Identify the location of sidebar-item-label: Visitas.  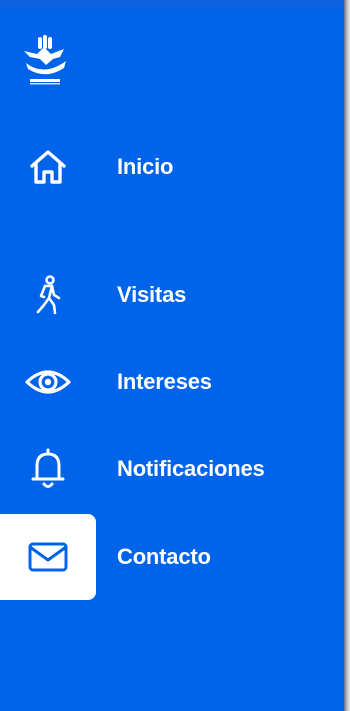
(152, 294).